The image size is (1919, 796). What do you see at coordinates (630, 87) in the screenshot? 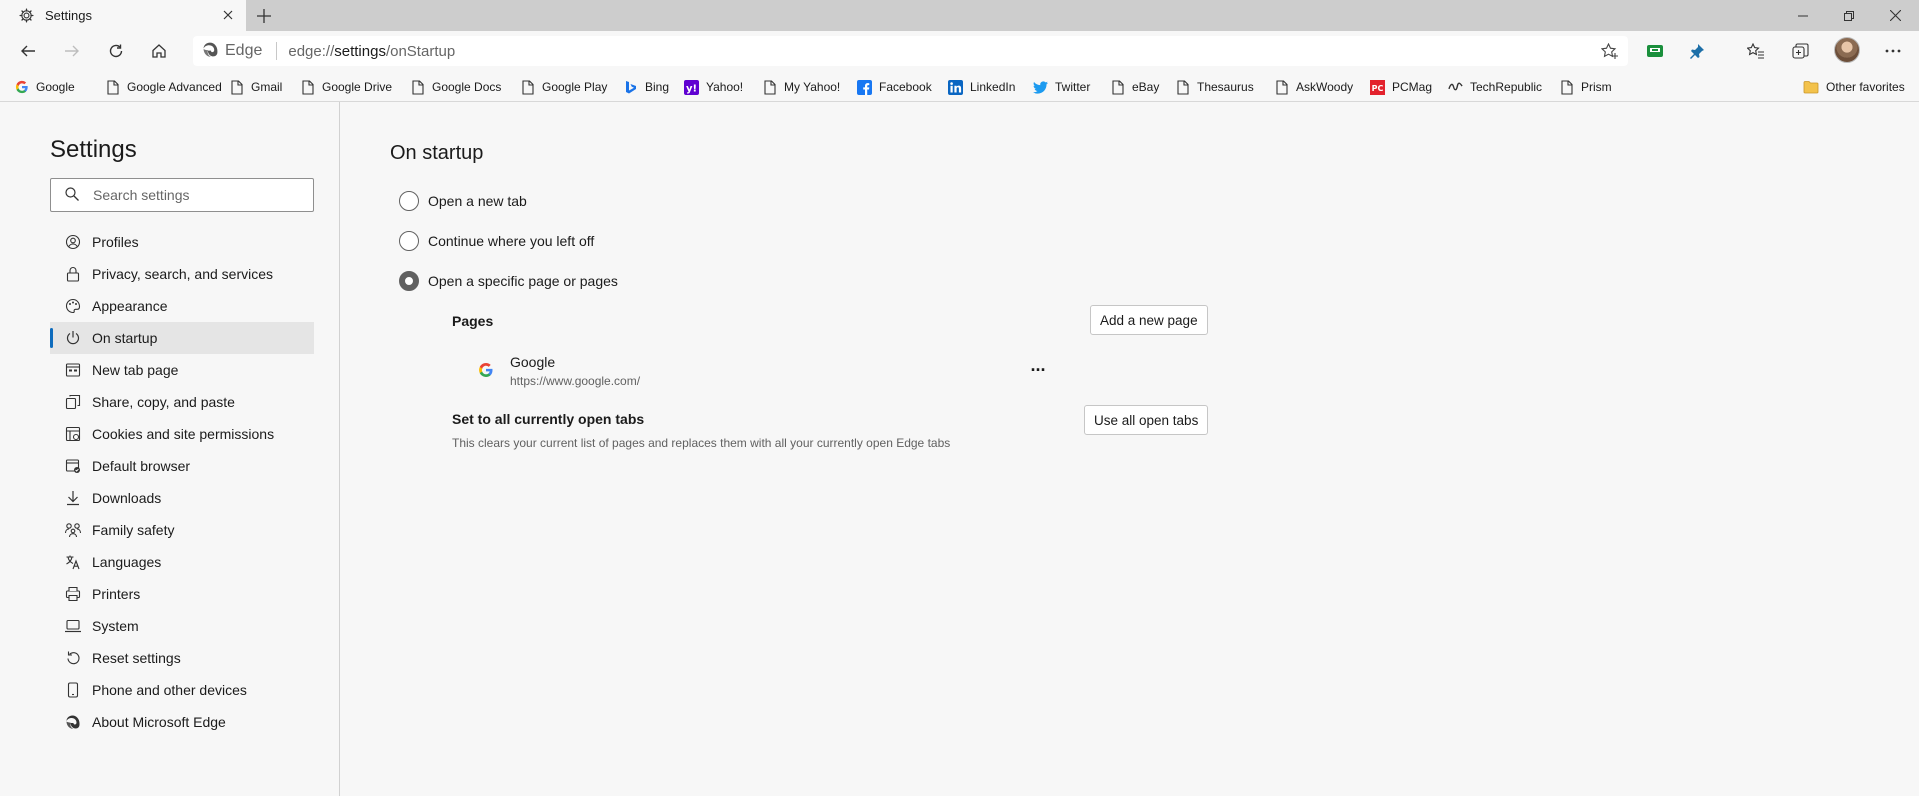
I see `bing-icon` at bounding box center [630, 87].